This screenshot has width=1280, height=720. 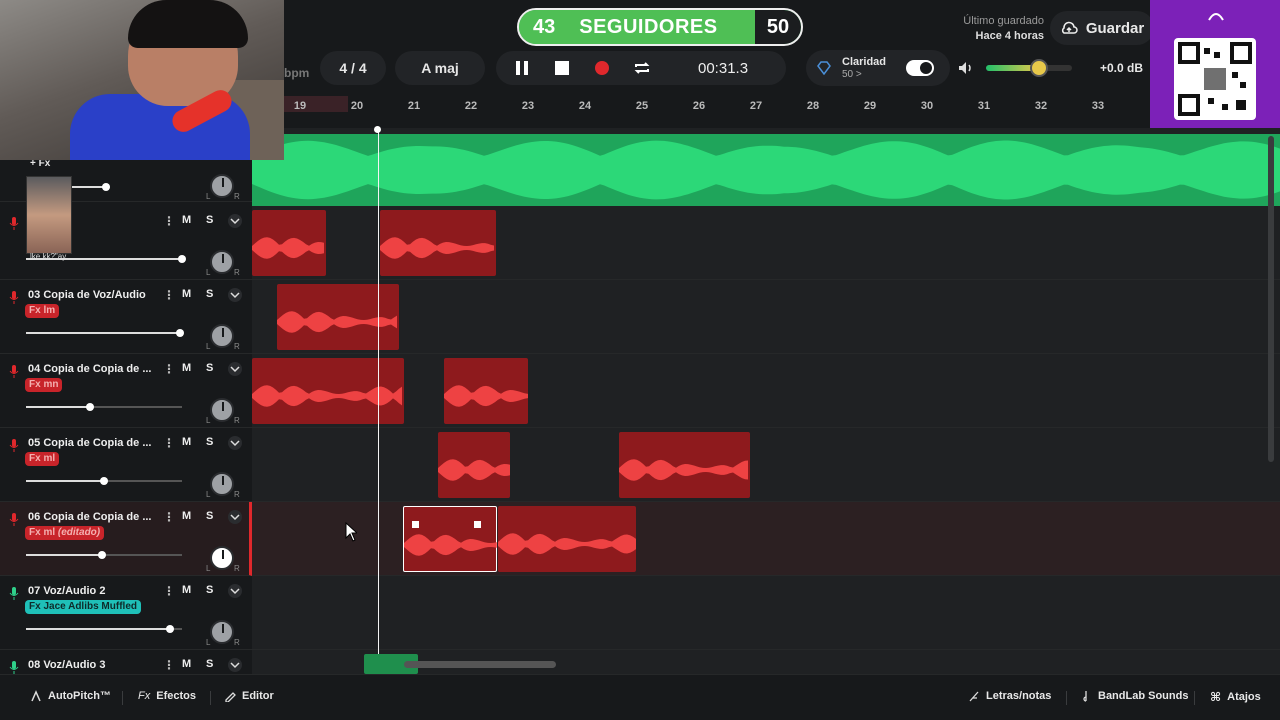 I want to click on claridad-toggle, so click(x=920, y=68).